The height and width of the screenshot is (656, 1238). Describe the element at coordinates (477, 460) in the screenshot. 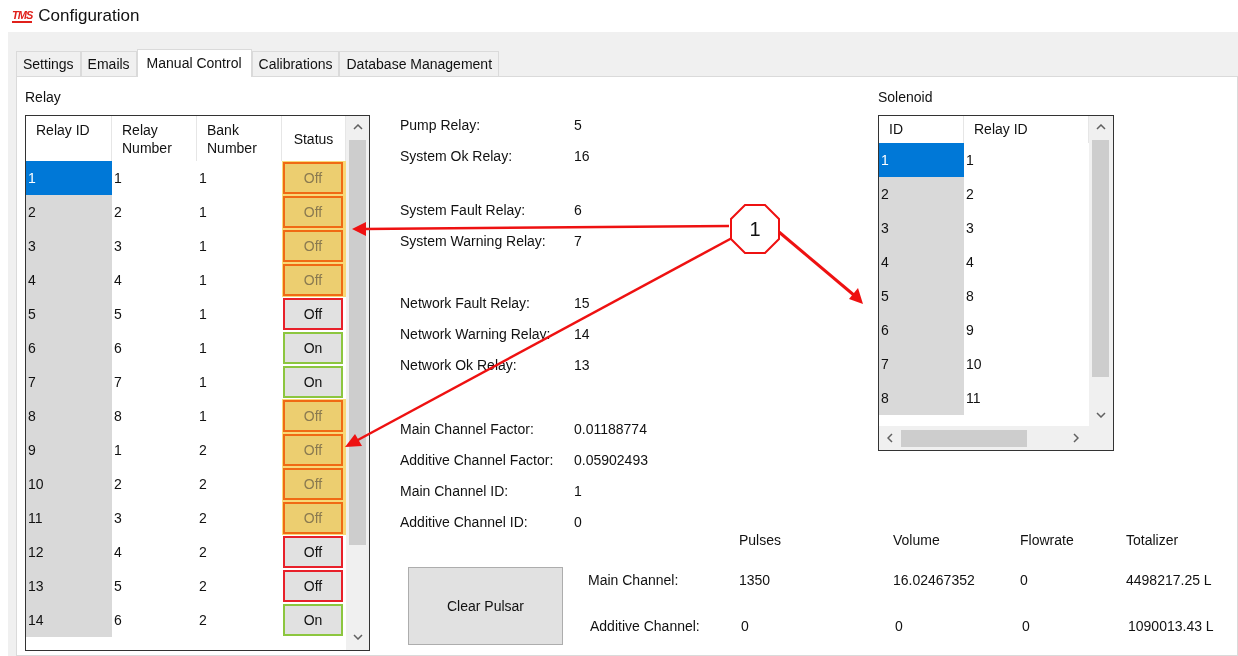

I see `field-label: Additive Channel Factor:` at that location.